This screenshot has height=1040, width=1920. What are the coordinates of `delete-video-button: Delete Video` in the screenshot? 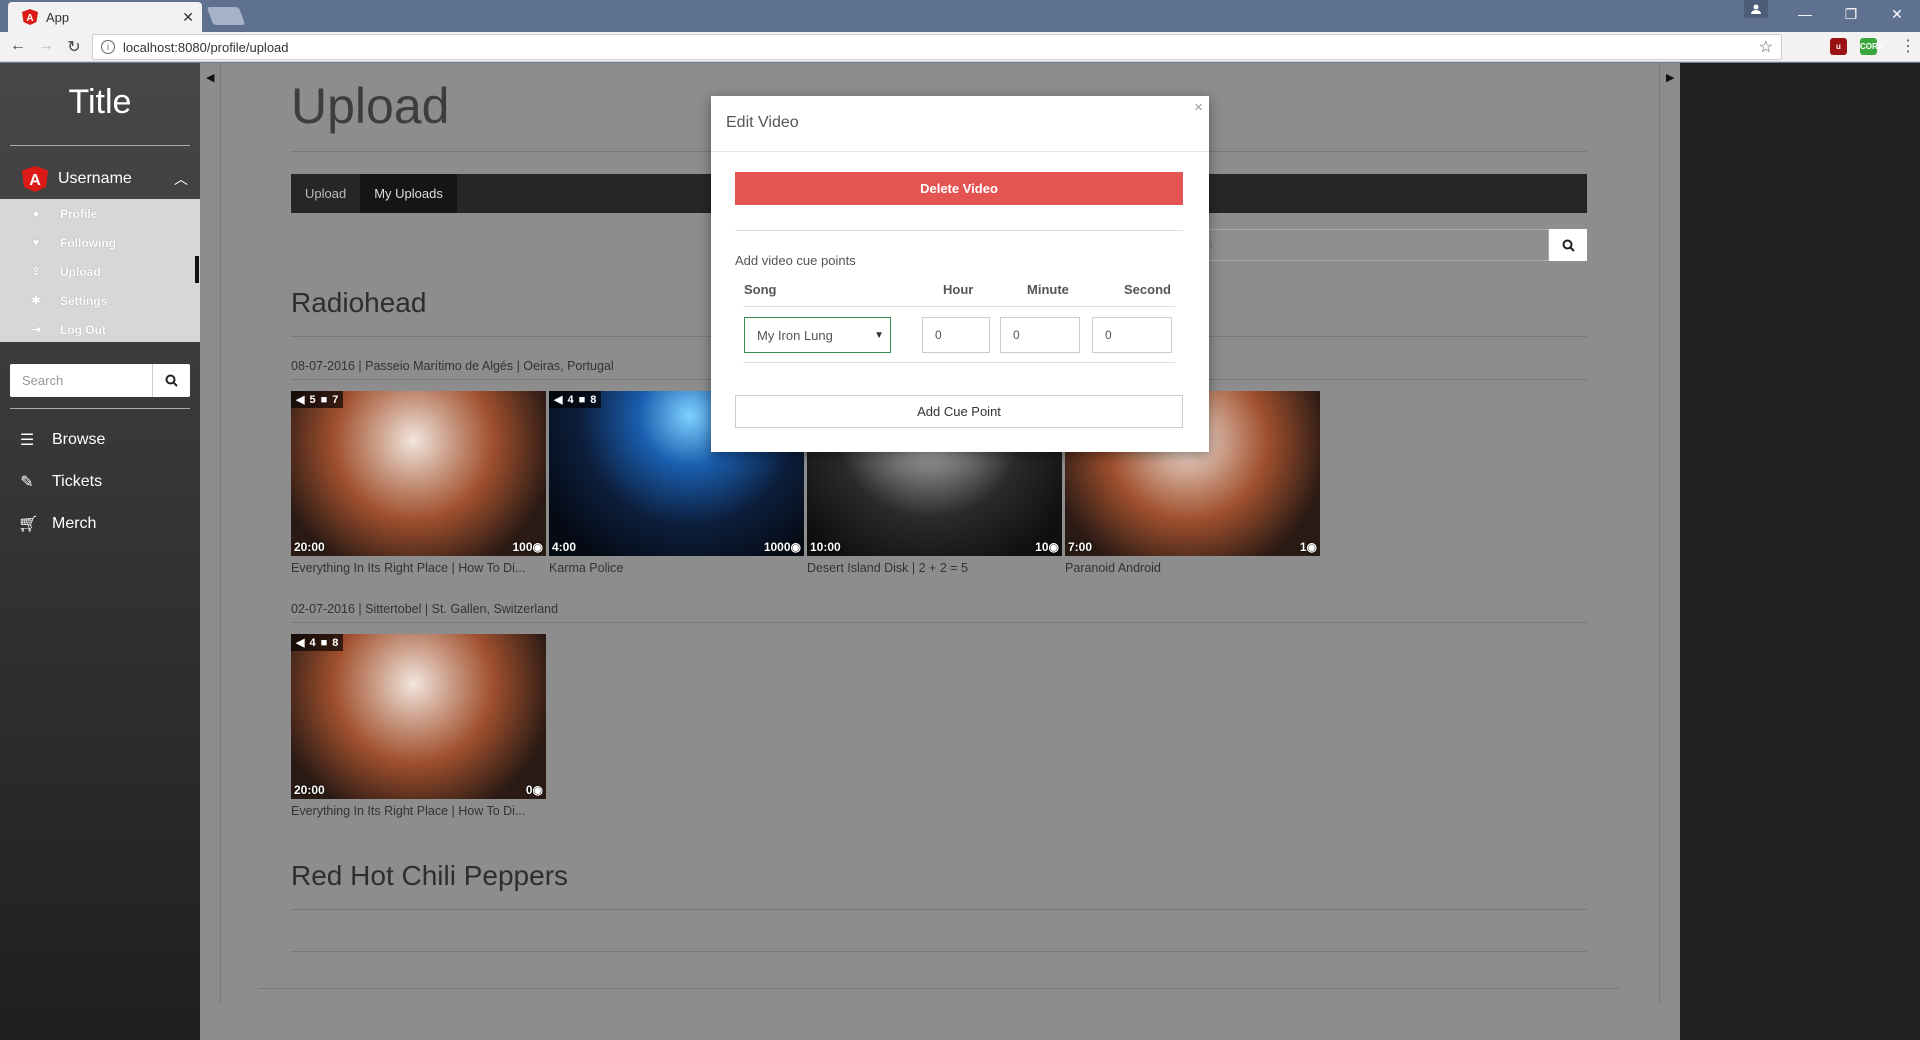 It's located at (959, 188).